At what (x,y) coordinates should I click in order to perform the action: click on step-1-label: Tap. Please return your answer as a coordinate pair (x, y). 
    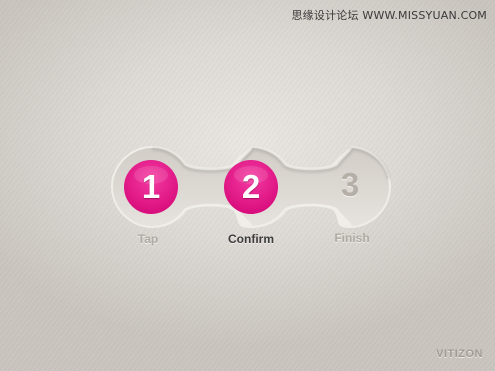
    Looking at the image, I should click on (148, 239).